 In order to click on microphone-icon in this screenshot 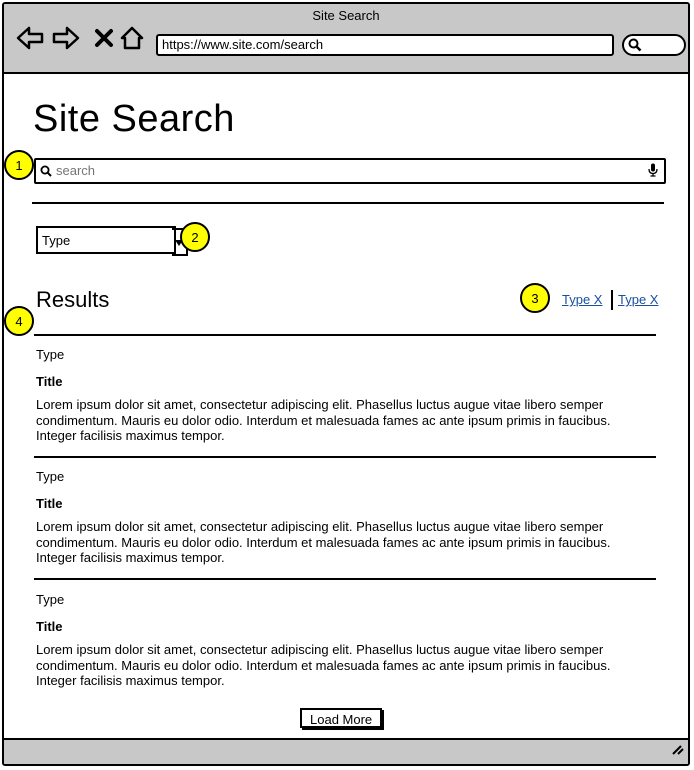, I will do `click(653, 172)`.